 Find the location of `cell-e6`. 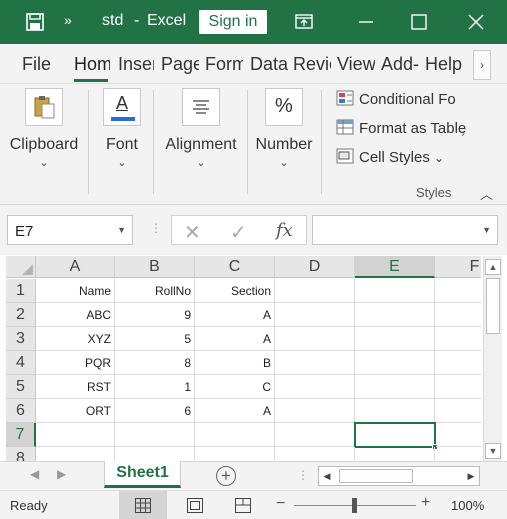

cell-e6 is located at coordinates (395, 411).